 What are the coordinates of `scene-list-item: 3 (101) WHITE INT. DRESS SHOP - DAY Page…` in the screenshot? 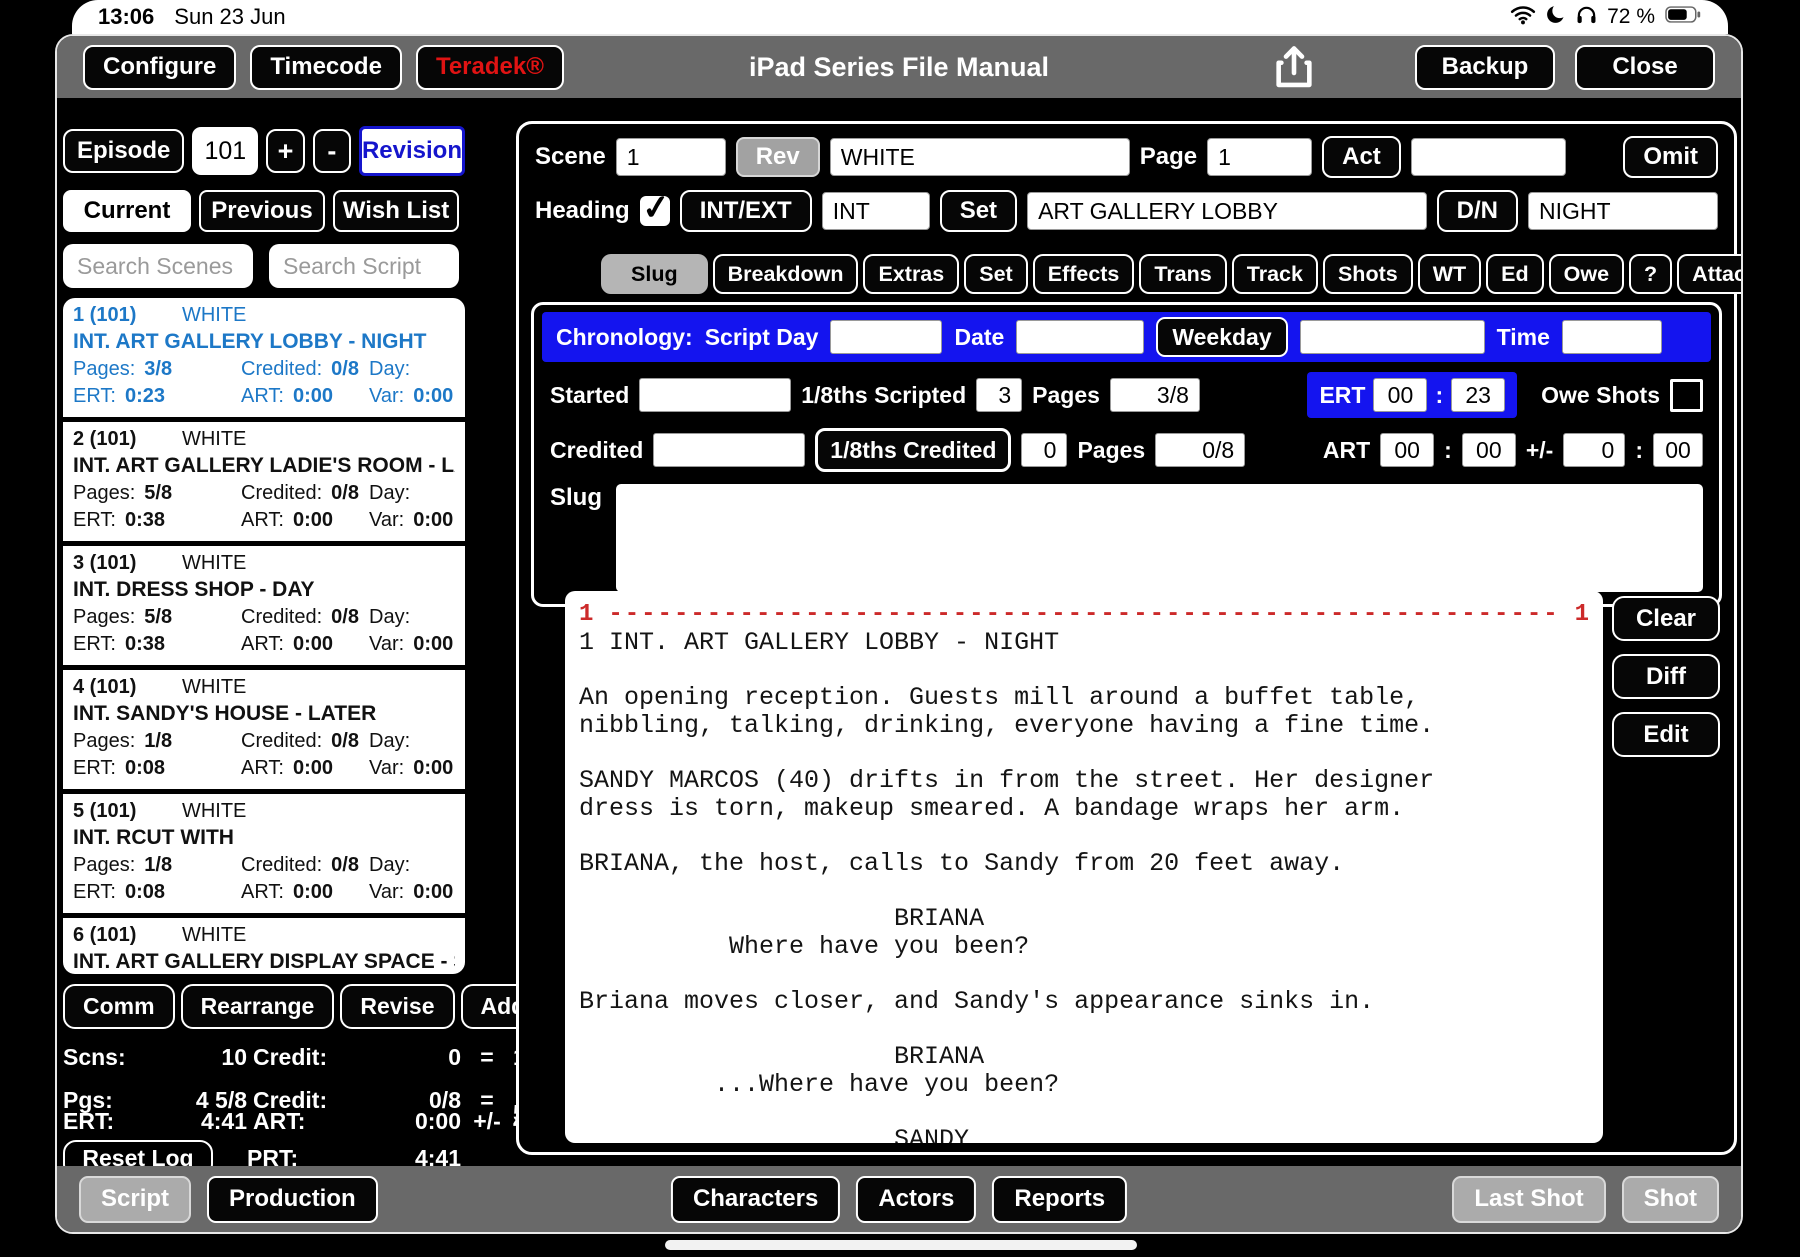 It's located at (264, 603).